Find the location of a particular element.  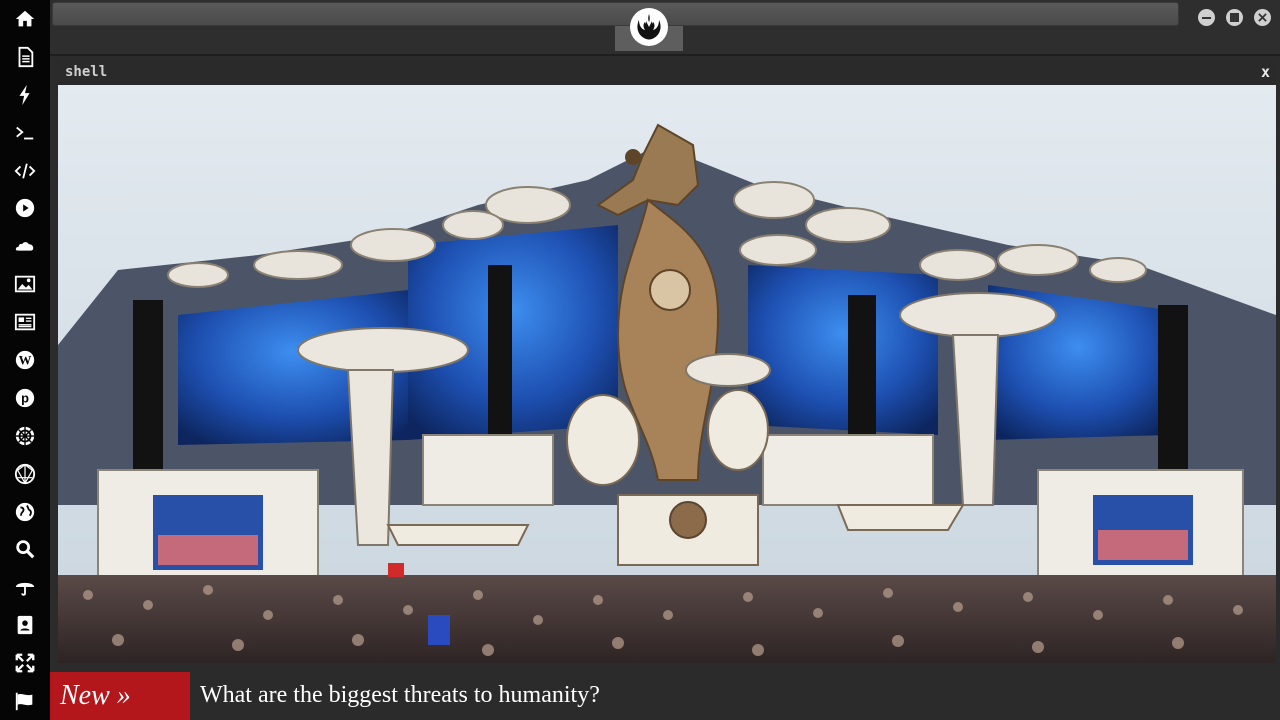

sidebar-code is located at coordinates (25, 171).